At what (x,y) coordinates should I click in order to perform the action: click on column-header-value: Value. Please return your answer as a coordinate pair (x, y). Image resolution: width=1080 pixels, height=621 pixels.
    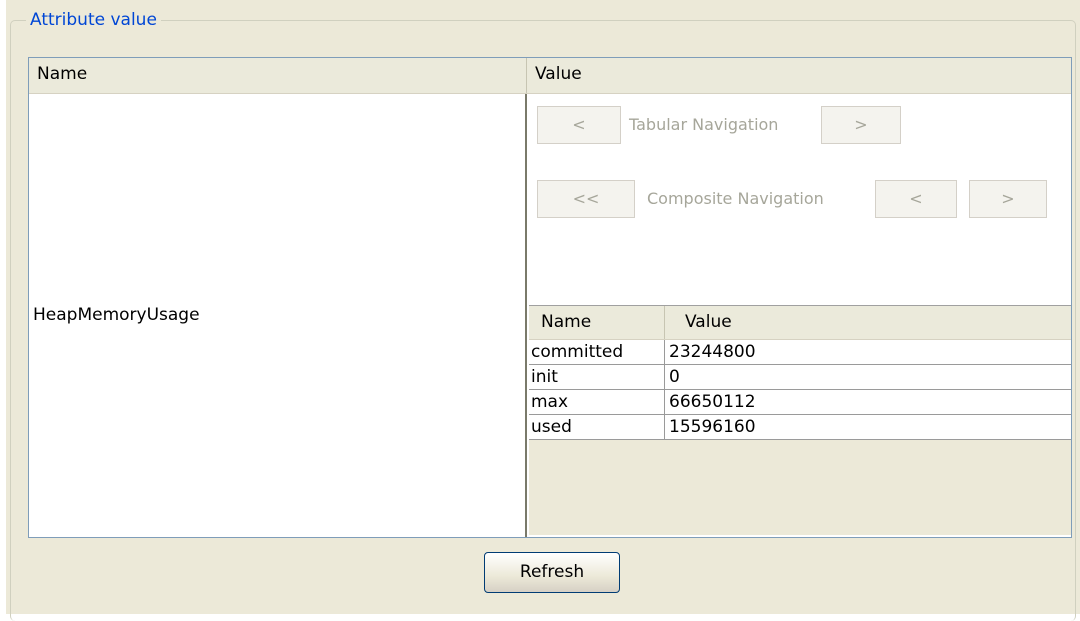
    Looking at the image, I should click on (799, 75).